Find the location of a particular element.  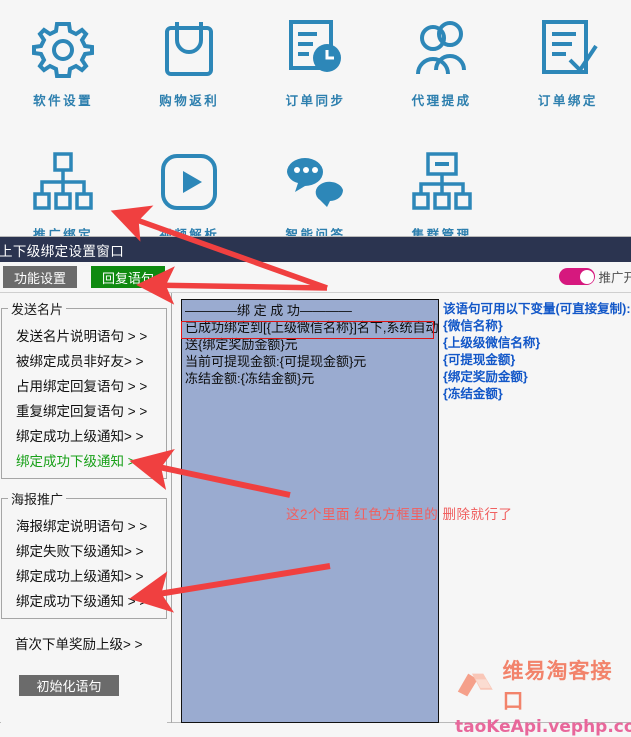

launcher-item-order-binding: 订单绑定 is located at coordinates (568, 62).